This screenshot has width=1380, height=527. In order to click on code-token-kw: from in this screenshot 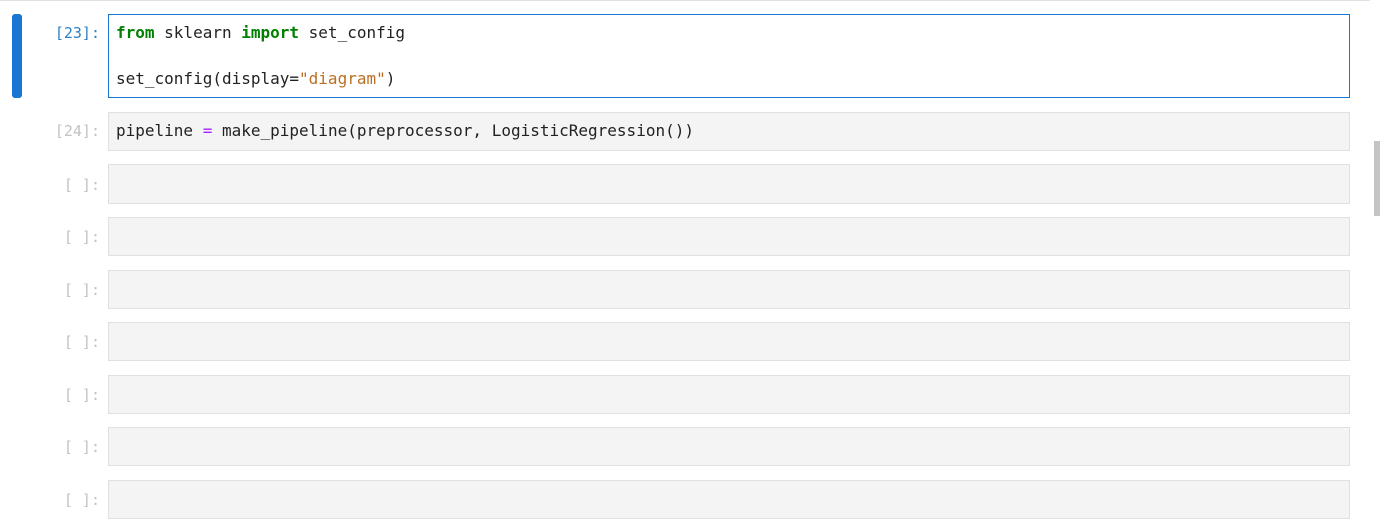, I will do `click(135, 32)`.